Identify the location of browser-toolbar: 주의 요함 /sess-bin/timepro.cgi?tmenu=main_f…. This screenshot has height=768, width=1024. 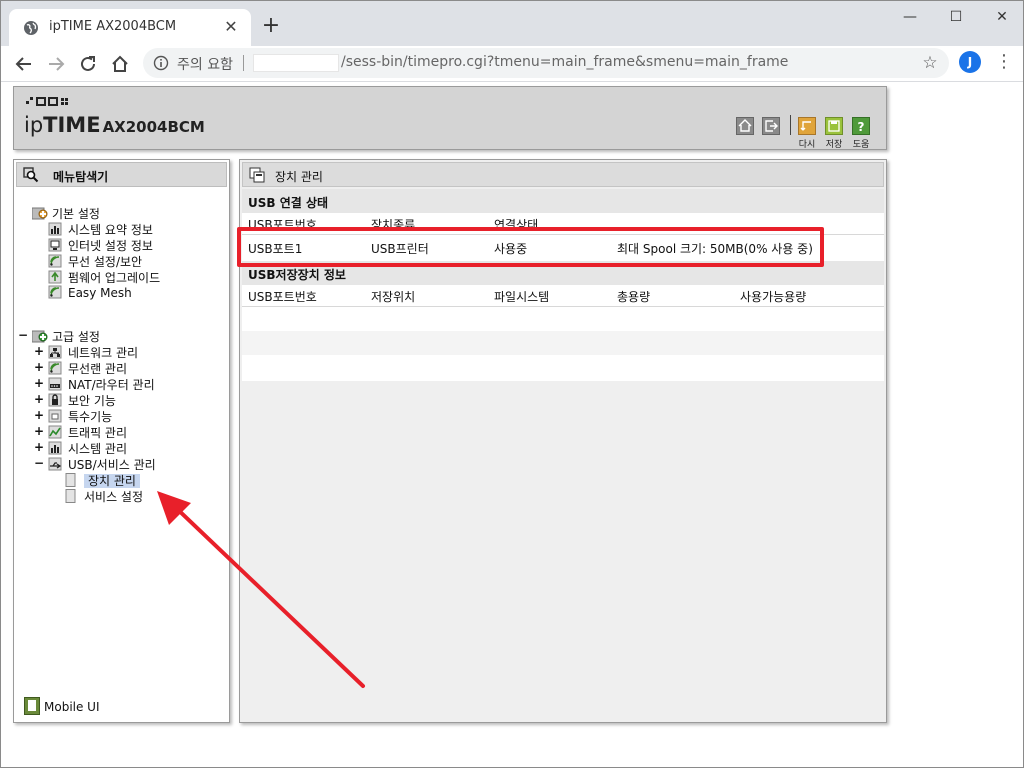
(512, 64).